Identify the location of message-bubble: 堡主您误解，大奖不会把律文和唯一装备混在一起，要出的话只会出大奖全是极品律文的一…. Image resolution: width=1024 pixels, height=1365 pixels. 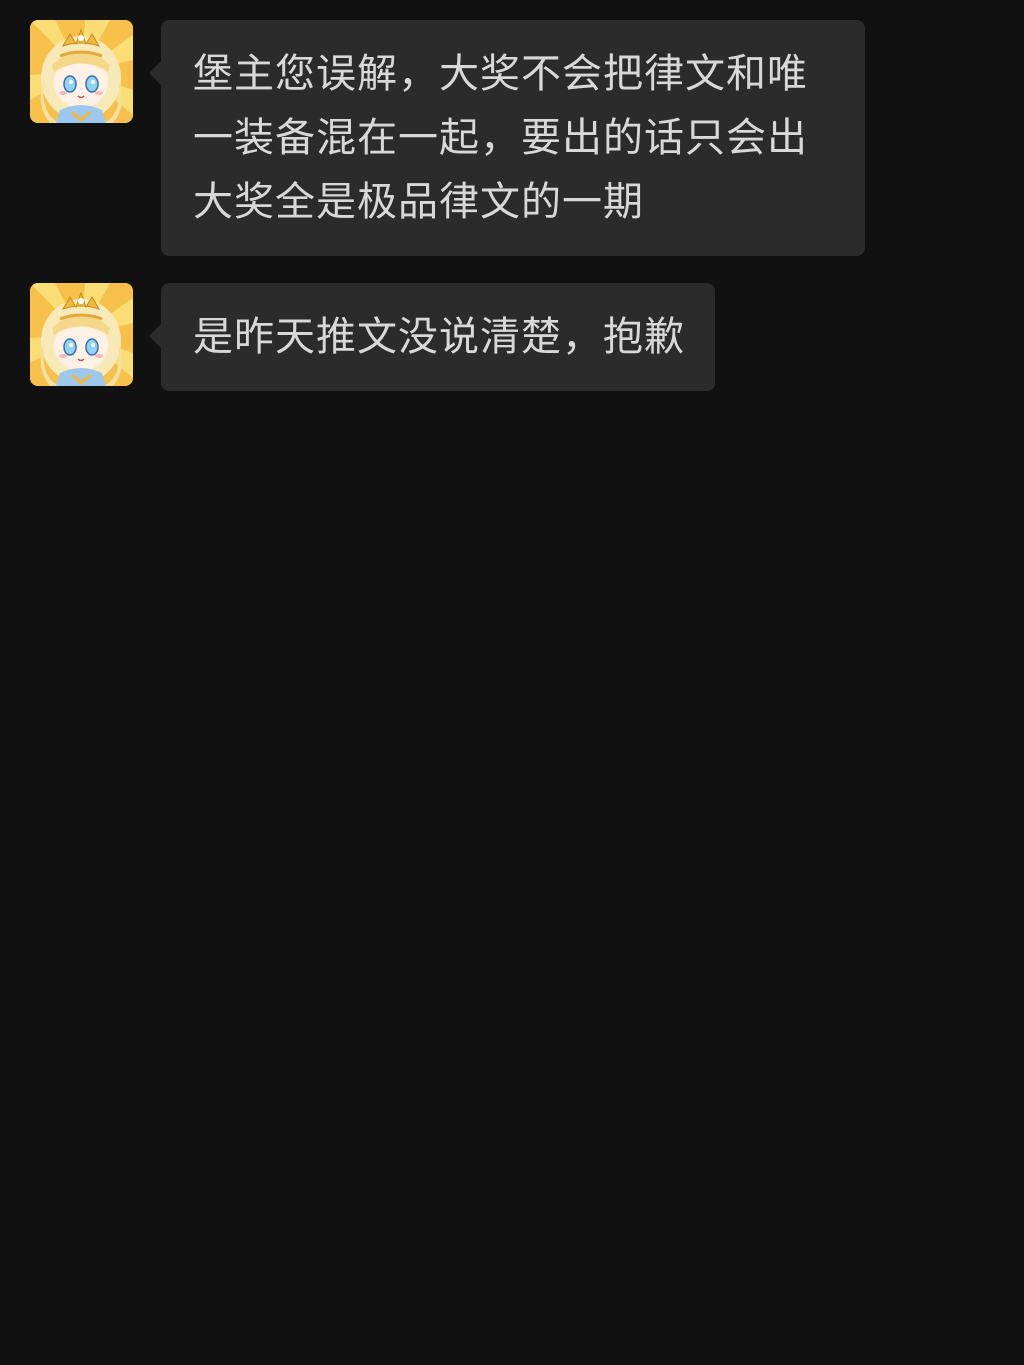
(507, 138).